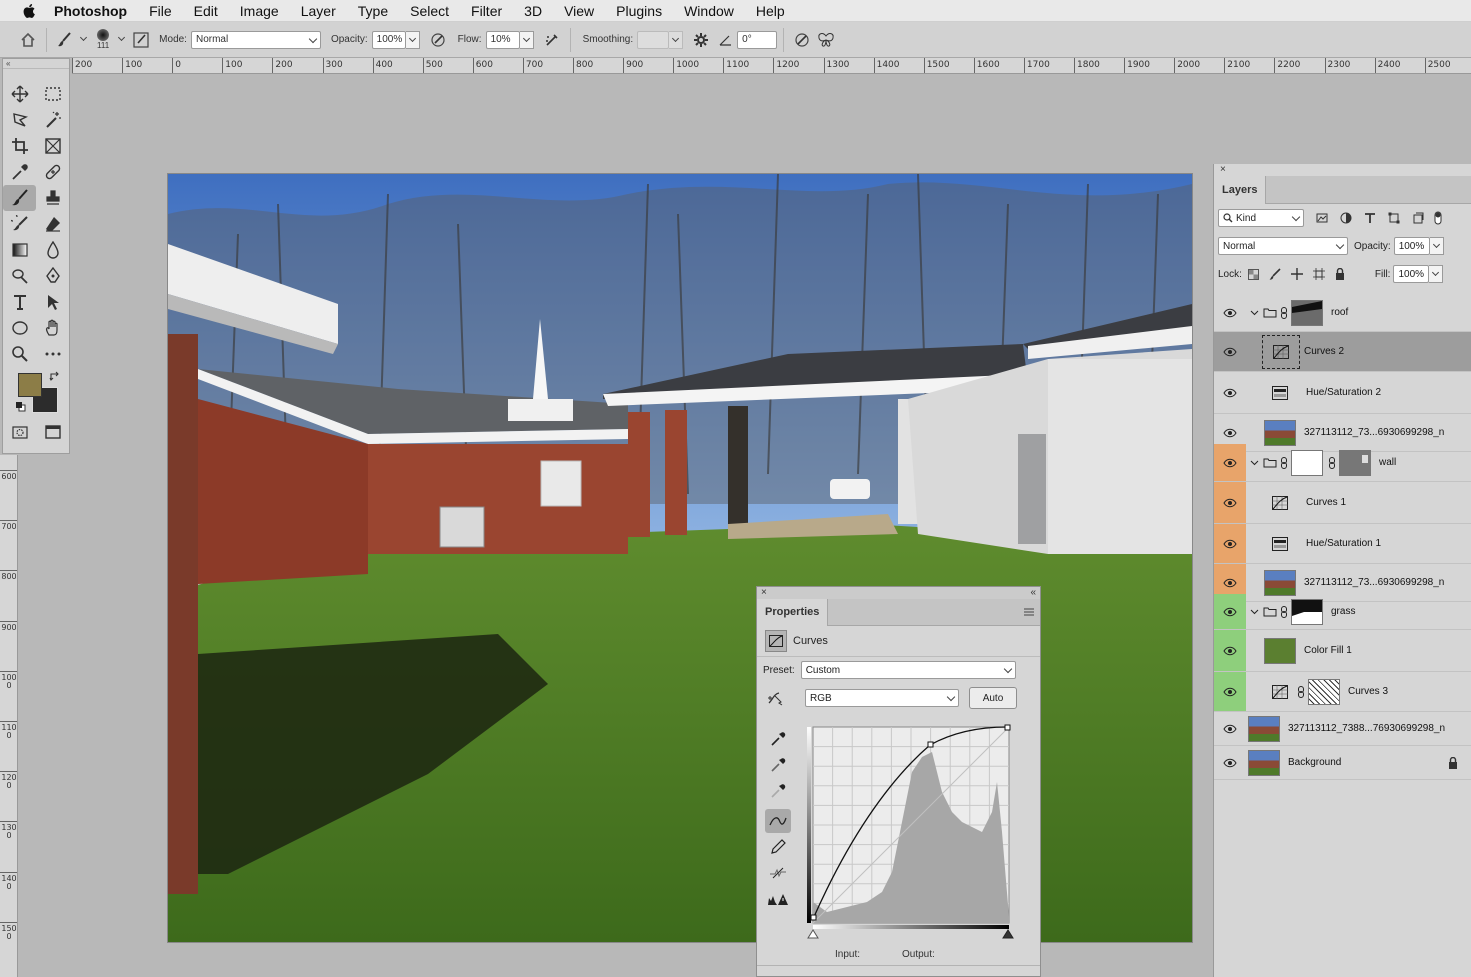  I want to click on frame-tool, so click(52, 146).